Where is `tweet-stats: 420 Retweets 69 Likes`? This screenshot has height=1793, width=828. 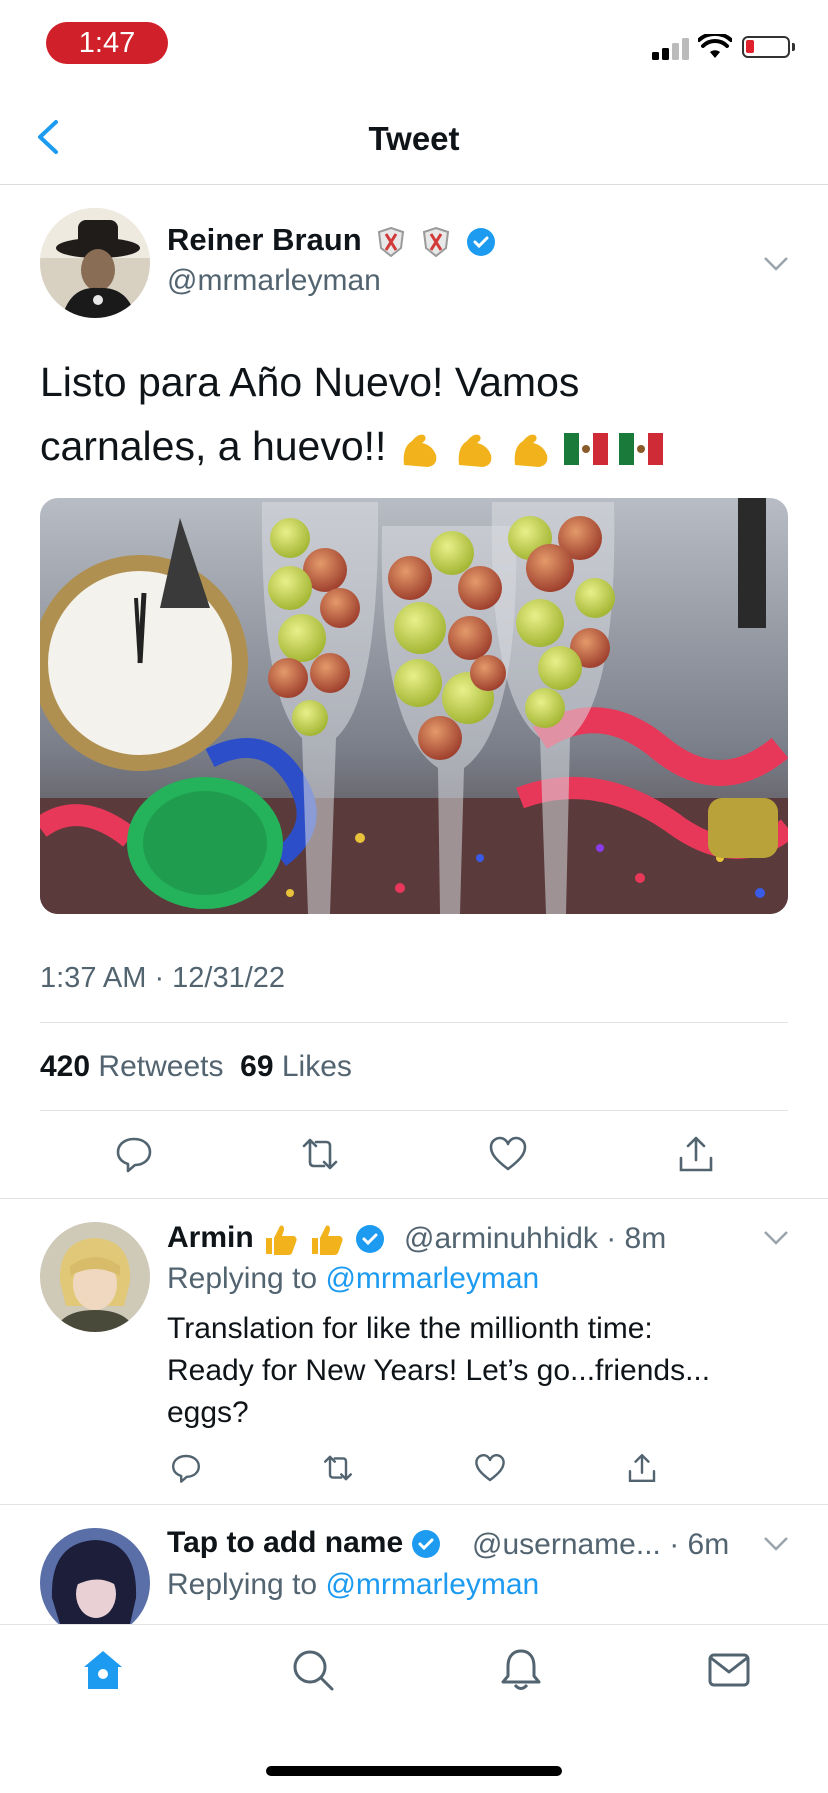
tweet-stats: 420 Retweets 69 Likes is located at coordinates (196, 1067).